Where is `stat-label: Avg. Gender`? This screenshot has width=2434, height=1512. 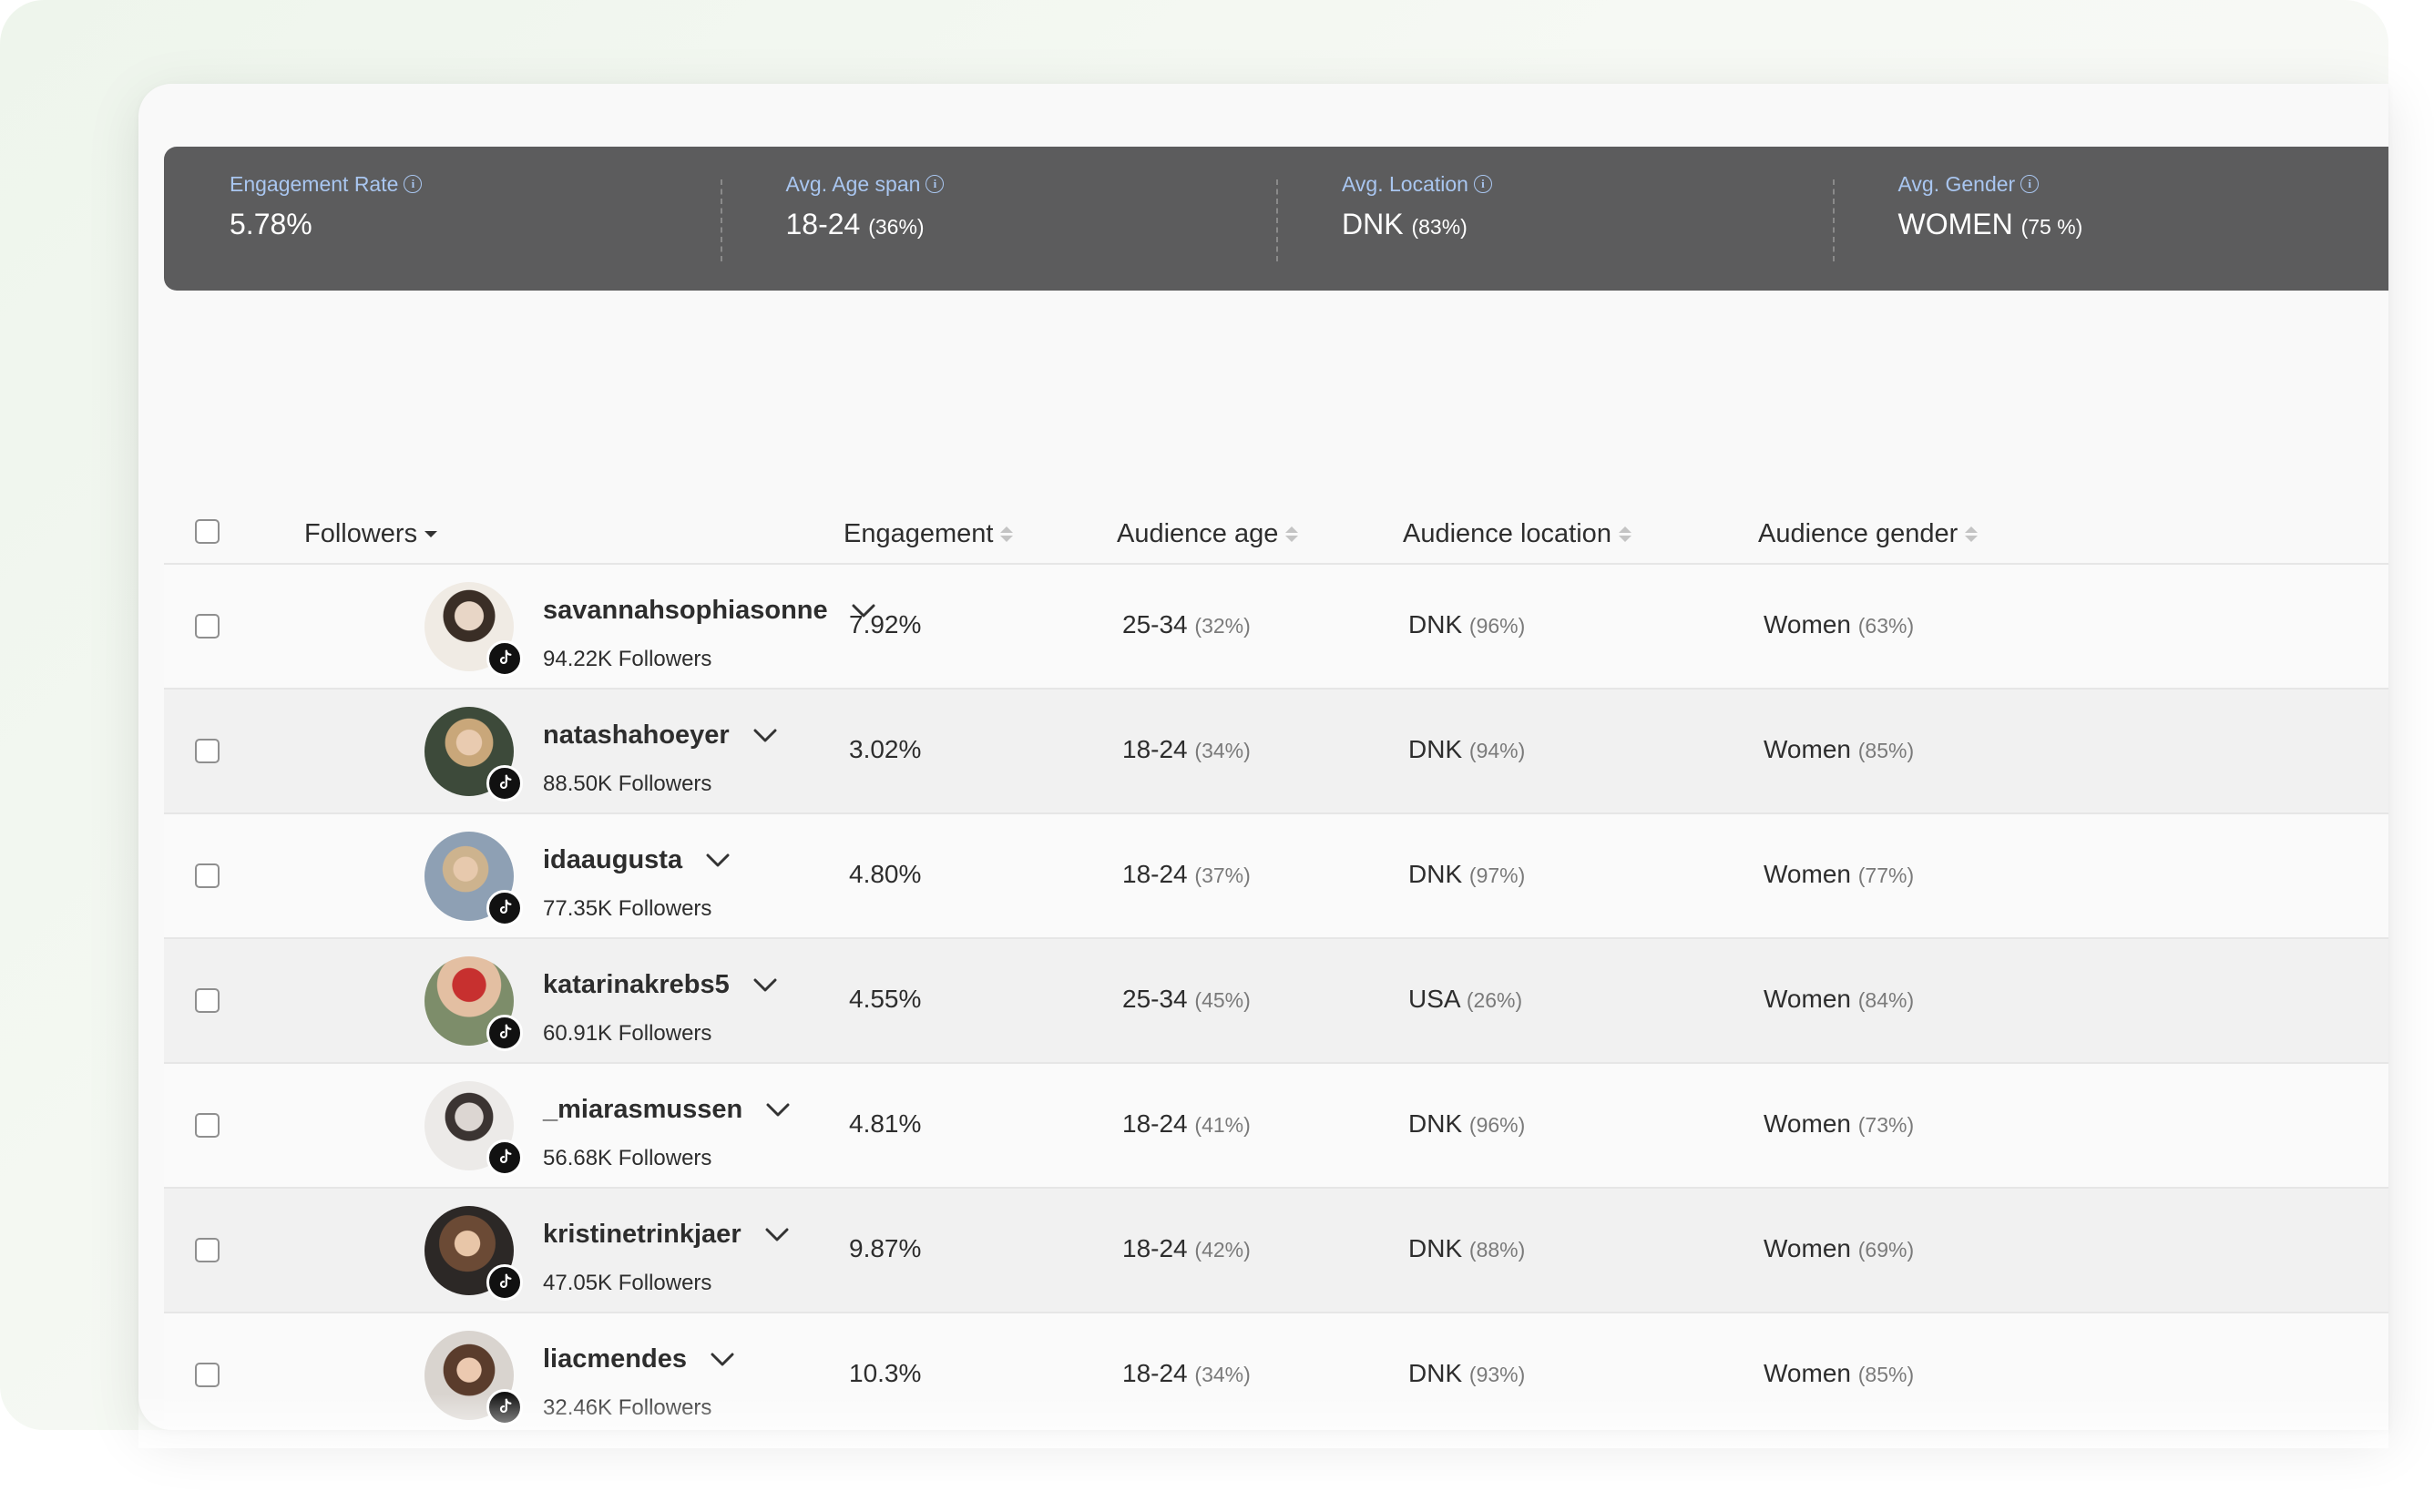
stat-label: Avg. Gender is located at coordinates (1956, 184).